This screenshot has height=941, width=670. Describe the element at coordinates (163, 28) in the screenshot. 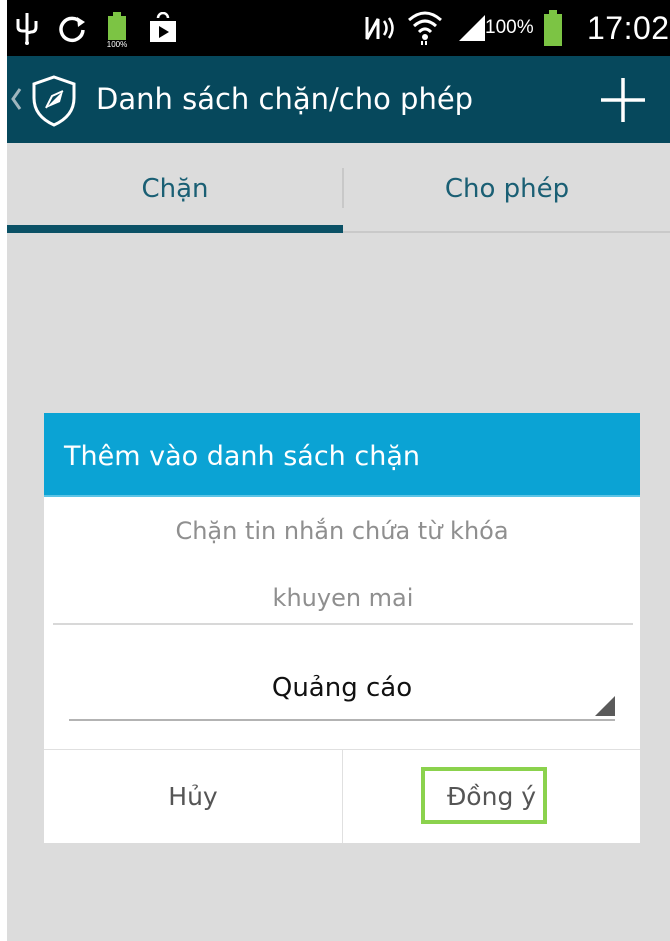

I see `play-store-icon` at that location.